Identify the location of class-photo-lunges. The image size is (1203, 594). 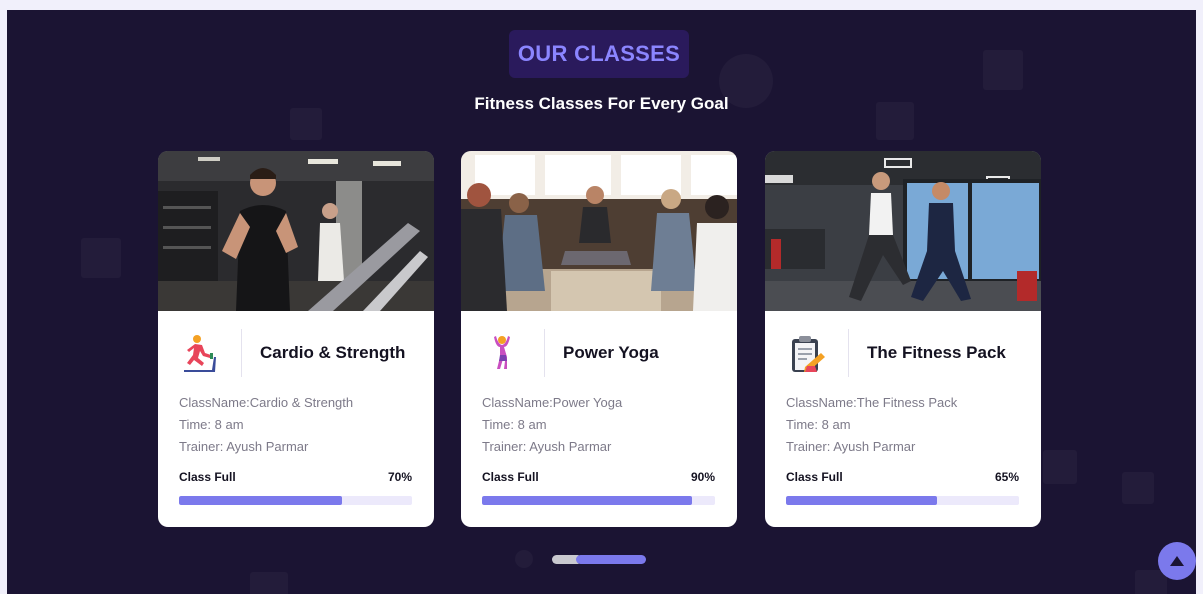
(903, 231).